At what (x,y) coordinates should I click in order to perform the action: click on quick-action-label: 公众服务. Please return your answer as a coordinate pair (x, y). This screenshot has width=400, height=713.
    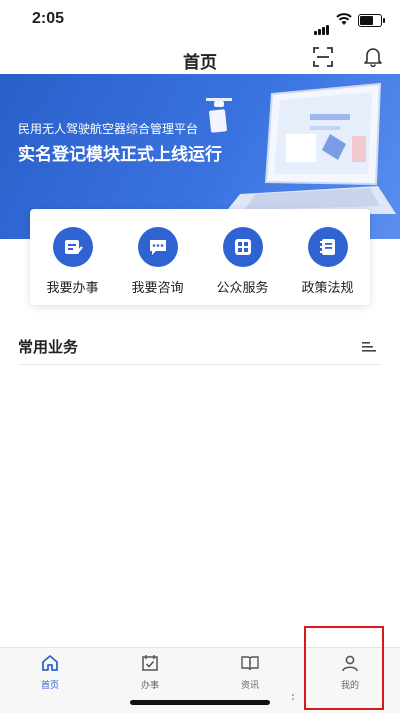
    Looking at the image, I should click on (242, 288).